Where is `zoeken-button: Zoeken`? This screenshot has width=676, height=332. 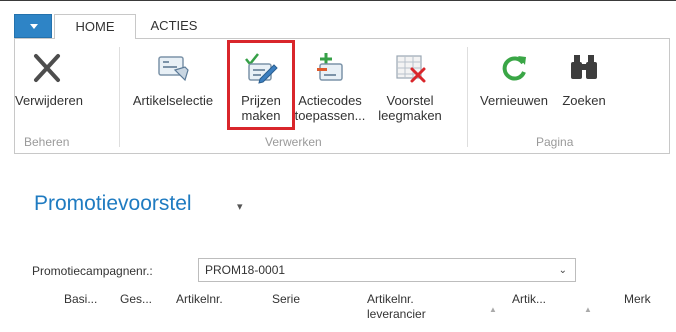 zoeken-button: Zoeken is located at coordinates (584, 85).